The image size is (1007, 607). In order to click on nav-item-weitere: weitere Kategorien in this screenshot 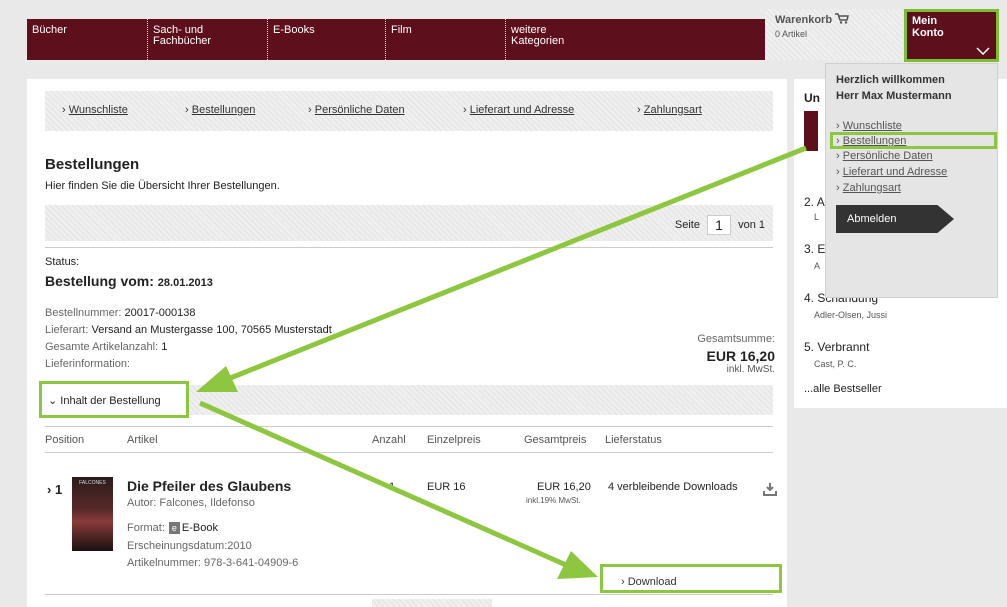, I will do `click(565, 39)`.